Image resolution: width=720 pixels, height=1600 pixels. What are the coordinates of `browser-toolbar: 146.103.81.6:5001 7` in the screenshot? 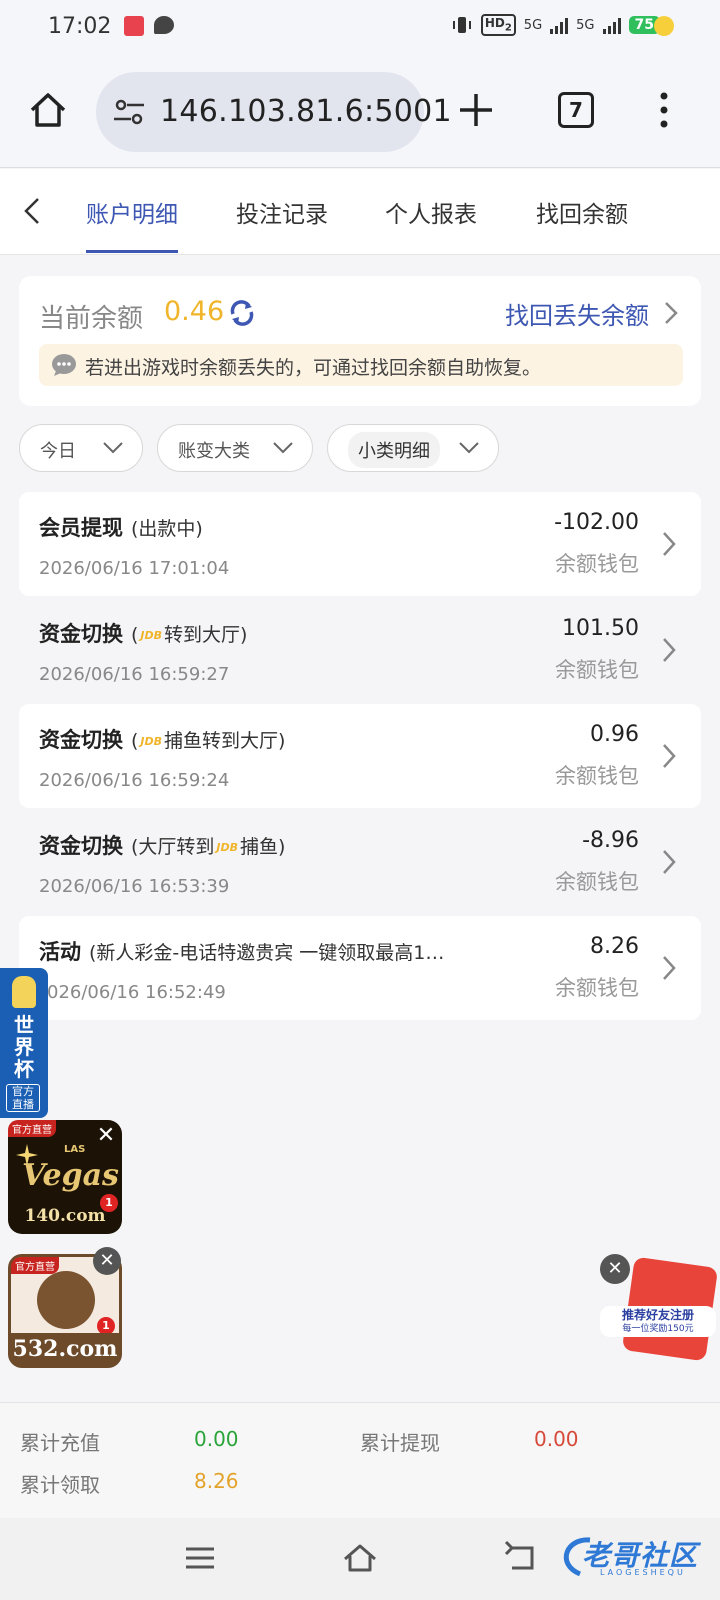 It's located at (360, 112).